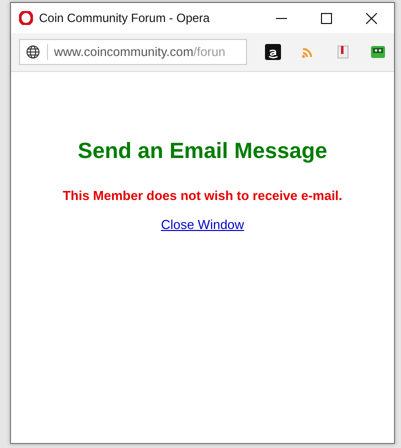 Image resolution: width=401 pixels, height=448 pixels. What do you see at coordinates (33, 52) in the screenshot?
I see `globe-icon` at bounding box center [33, 52].